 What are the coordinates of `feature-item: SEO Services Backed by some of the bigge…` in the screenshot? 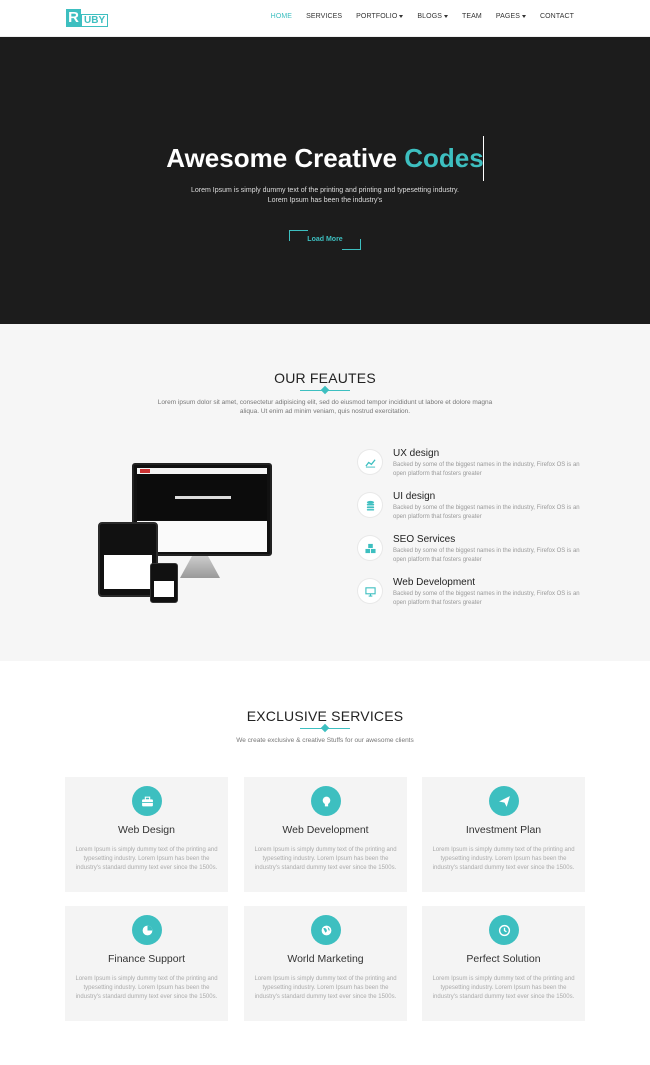 It's located at (473, 555).